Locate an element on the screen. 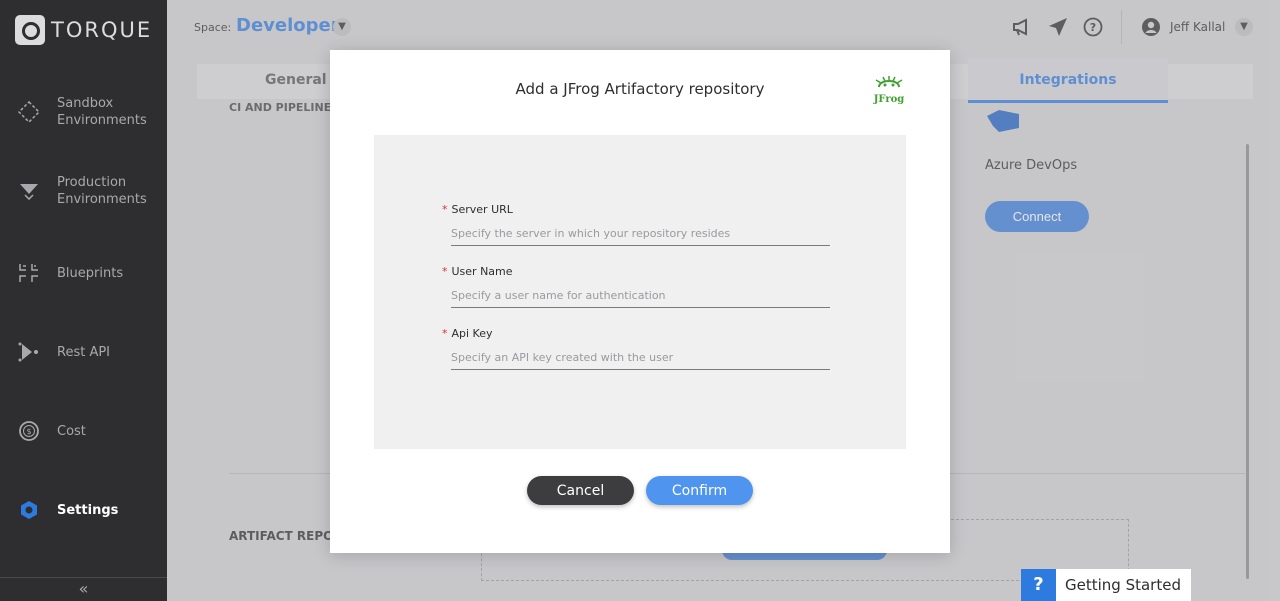 The image size is (1280, 601). user-name-input is located at coordinates (640, 296).